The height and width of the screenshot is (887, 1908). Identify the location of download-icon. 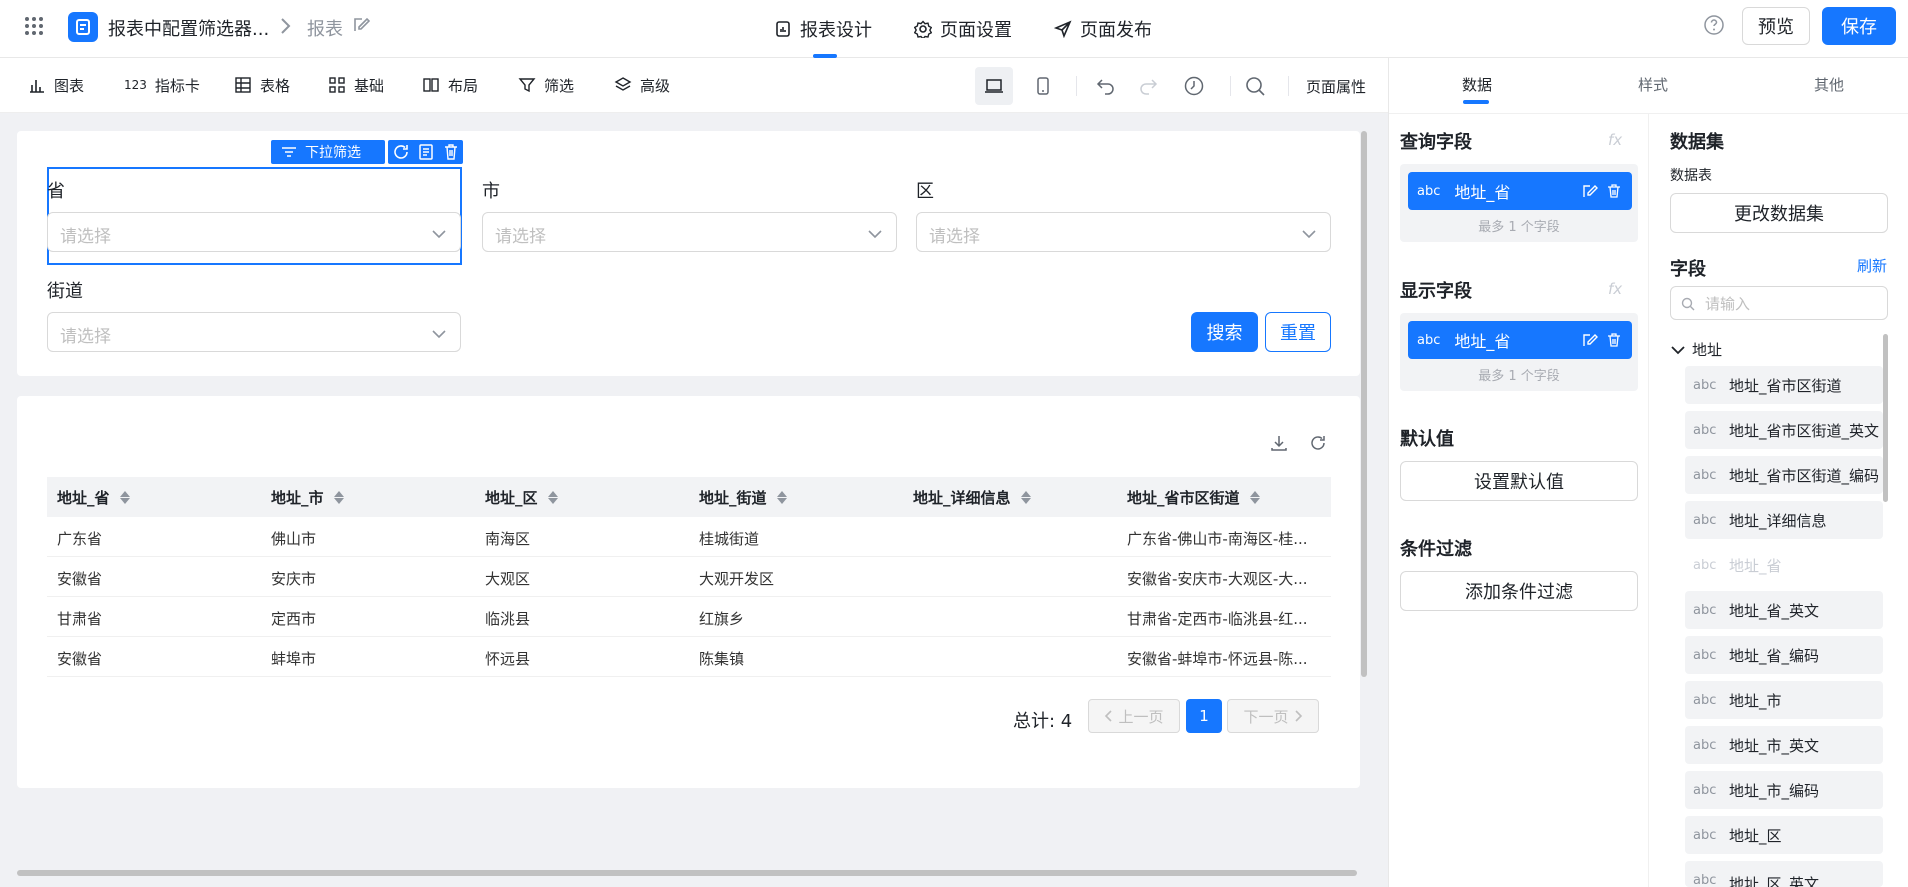
(1279, 443).